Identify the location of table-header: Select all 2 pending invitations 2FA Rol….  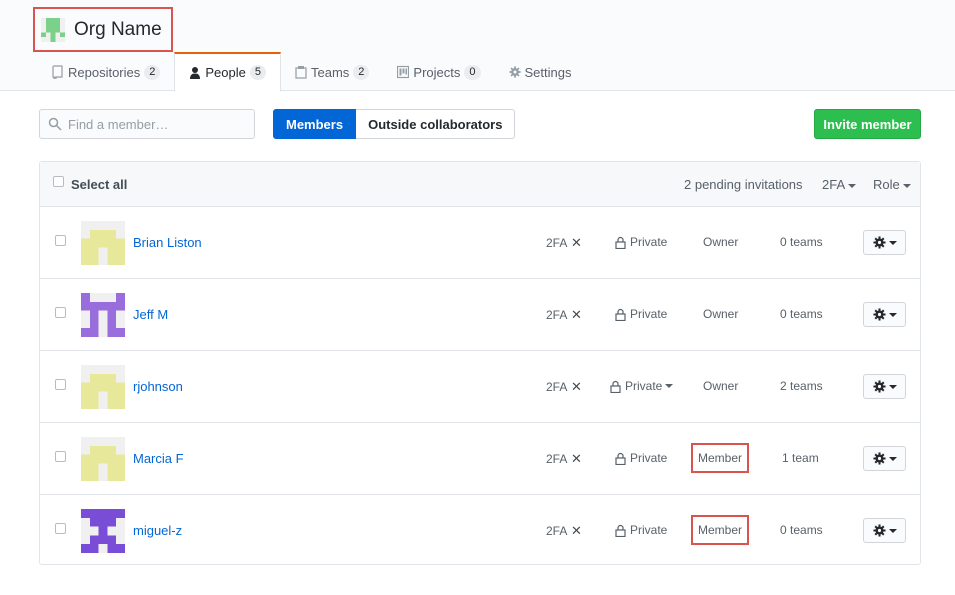
(480, 184).